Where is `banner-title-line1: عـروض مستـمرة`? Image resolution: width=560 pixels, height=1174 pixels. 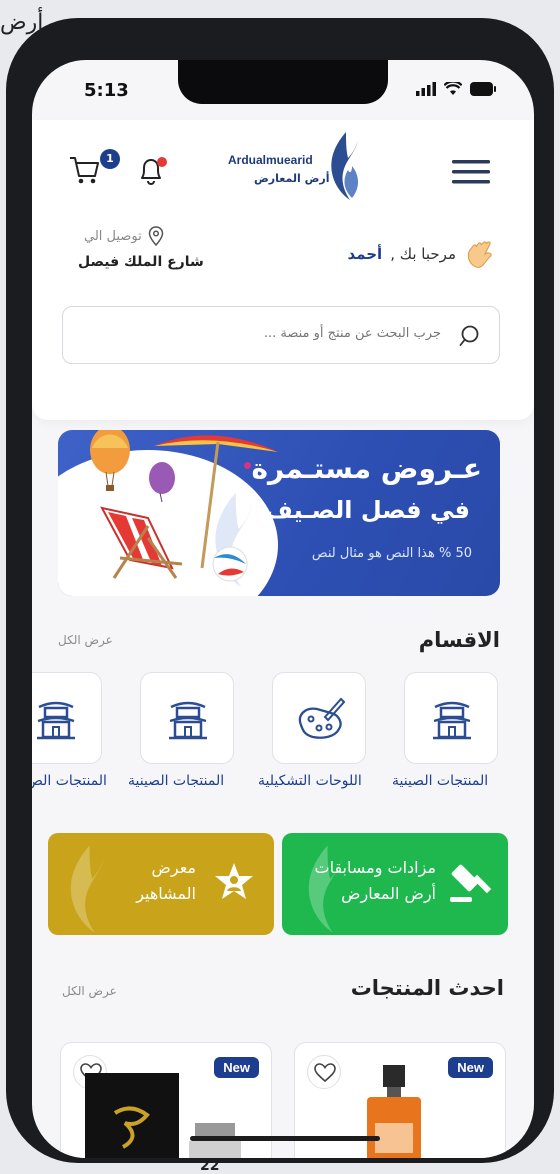 banner-title-line1: عـروض مستـمرة is located at coordinates (366, 468).